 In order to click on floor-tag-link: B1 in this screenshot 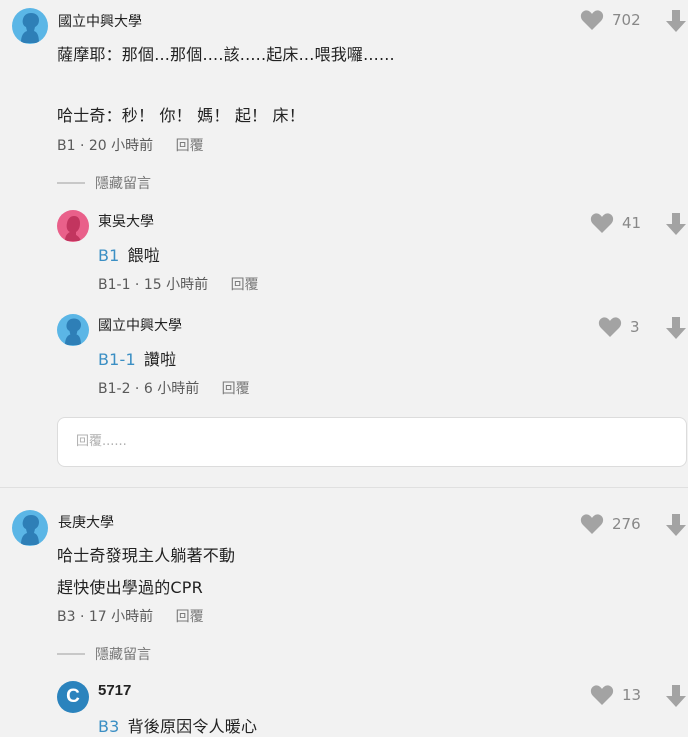, I will do `click(109, 255)`.